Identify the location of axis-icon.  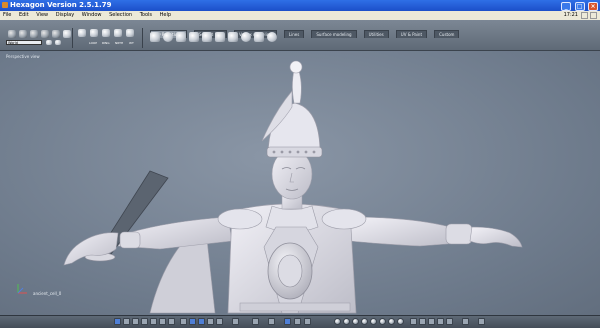
(49, 42).